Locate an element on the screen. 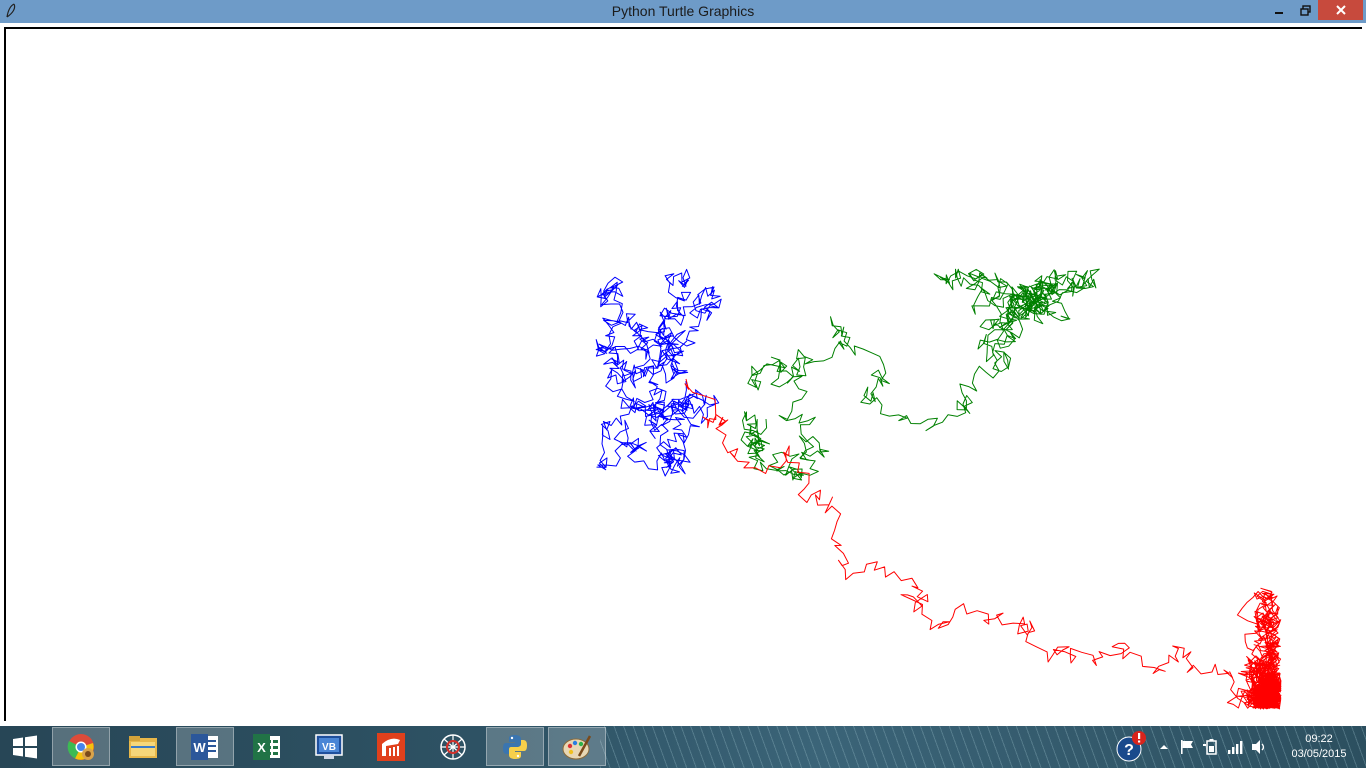  taskbar-chrome is located at coordinates (81, 746).